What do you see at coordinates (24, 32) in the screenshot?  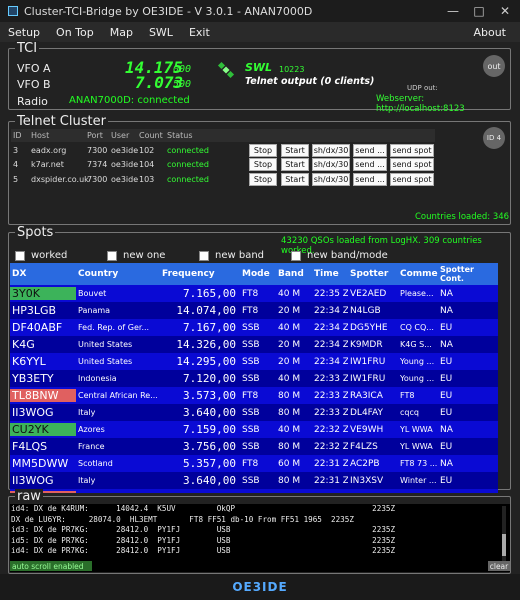 I see `menu-setup: Setup` at bounding box center [24, 32].